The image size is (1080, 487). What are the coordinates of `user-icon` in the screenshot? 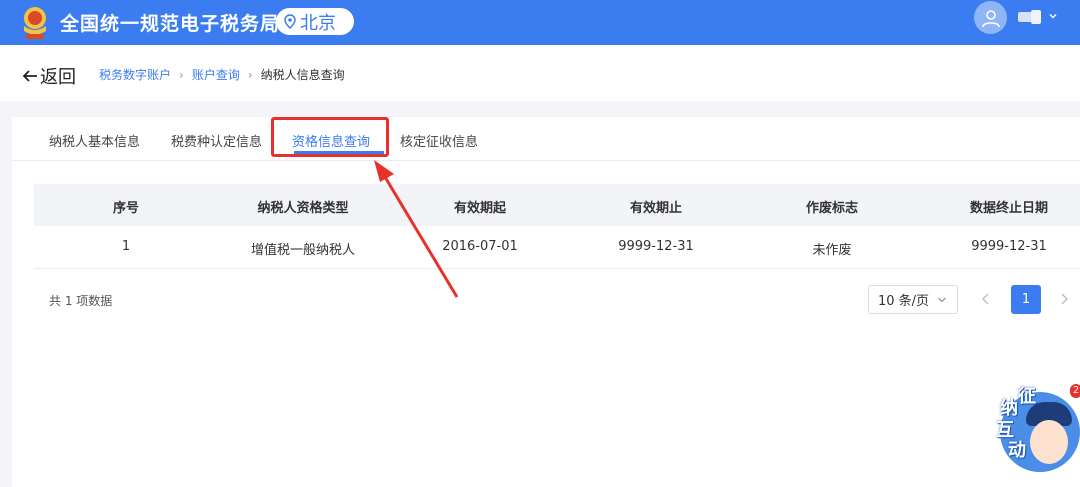 It's located at (990, 18).